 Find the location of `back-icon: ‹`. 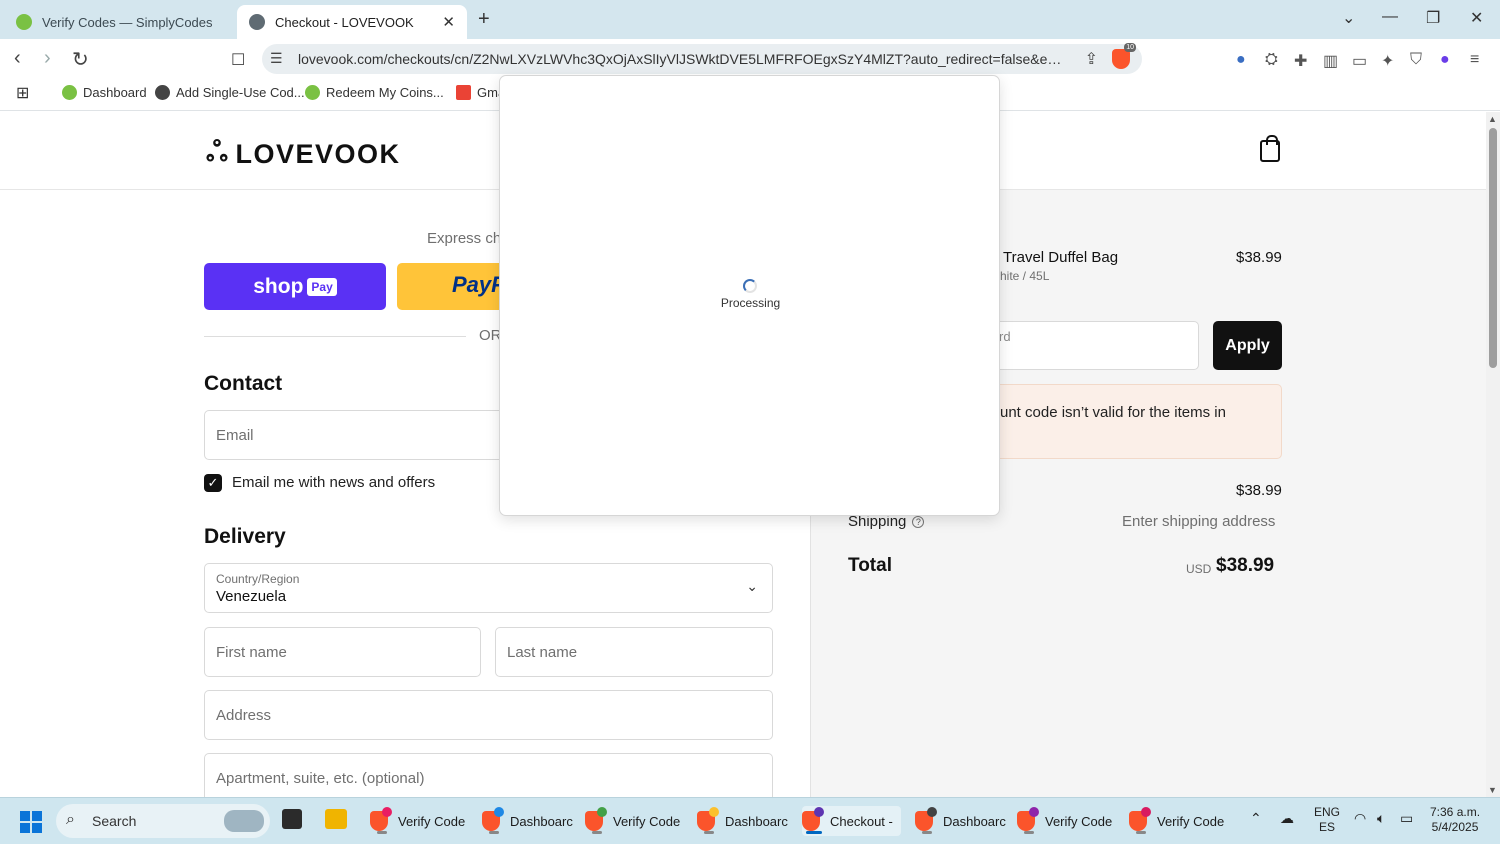

back-icon: ‹ is located at coordinates (17, 58).